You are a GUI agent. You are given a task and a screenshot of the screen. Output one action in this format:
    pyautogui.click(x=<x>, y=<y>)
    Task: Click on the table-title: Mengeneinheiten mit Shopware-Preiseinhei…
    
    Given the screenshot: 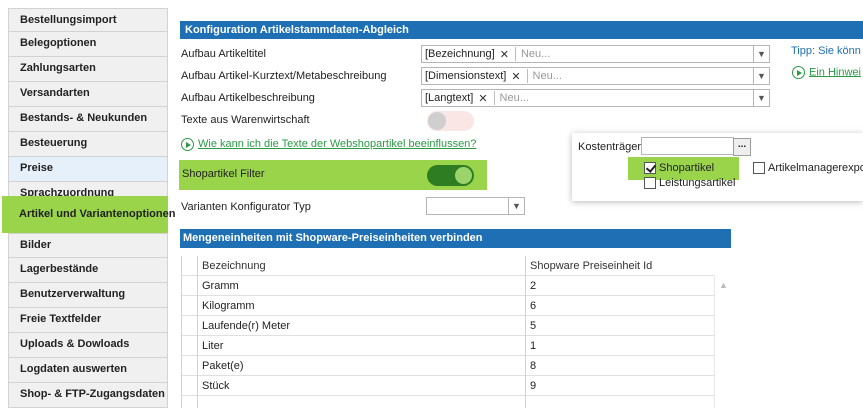 What is the action you would take?
    pyautogui.click(x=455, y=238)
    